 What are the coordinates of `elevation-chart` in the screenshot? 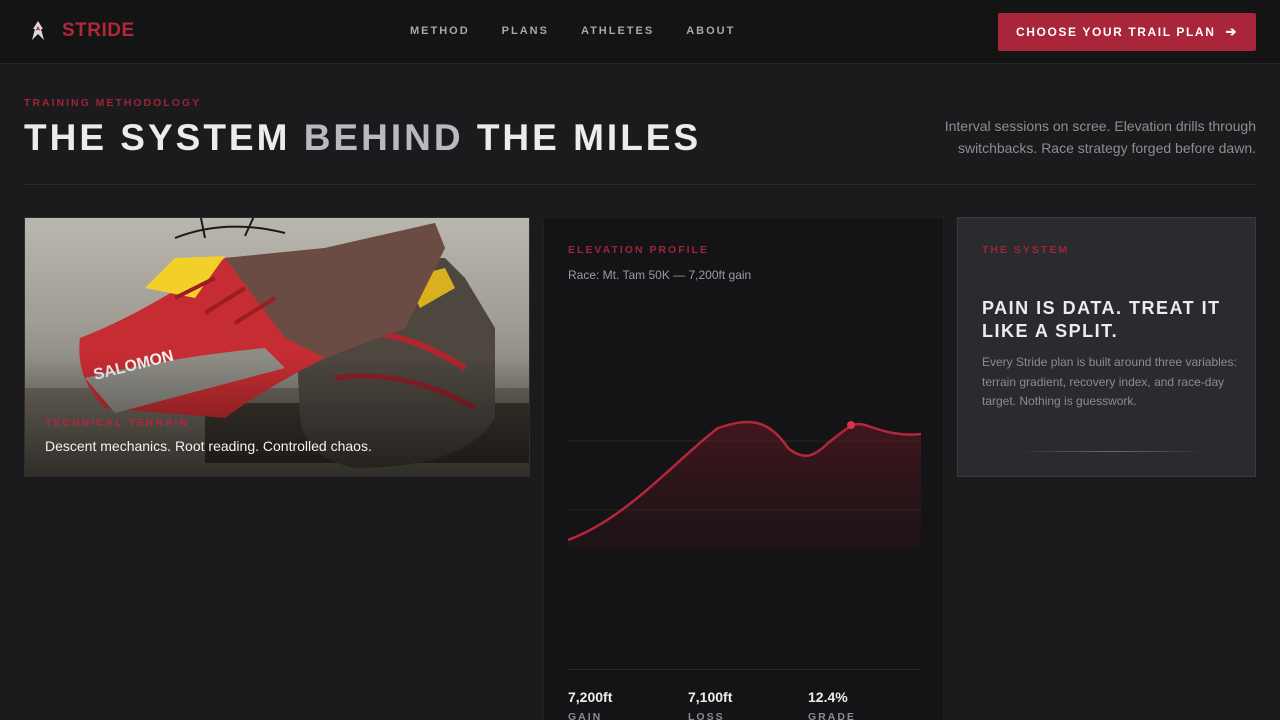 It's located at (744, 484).